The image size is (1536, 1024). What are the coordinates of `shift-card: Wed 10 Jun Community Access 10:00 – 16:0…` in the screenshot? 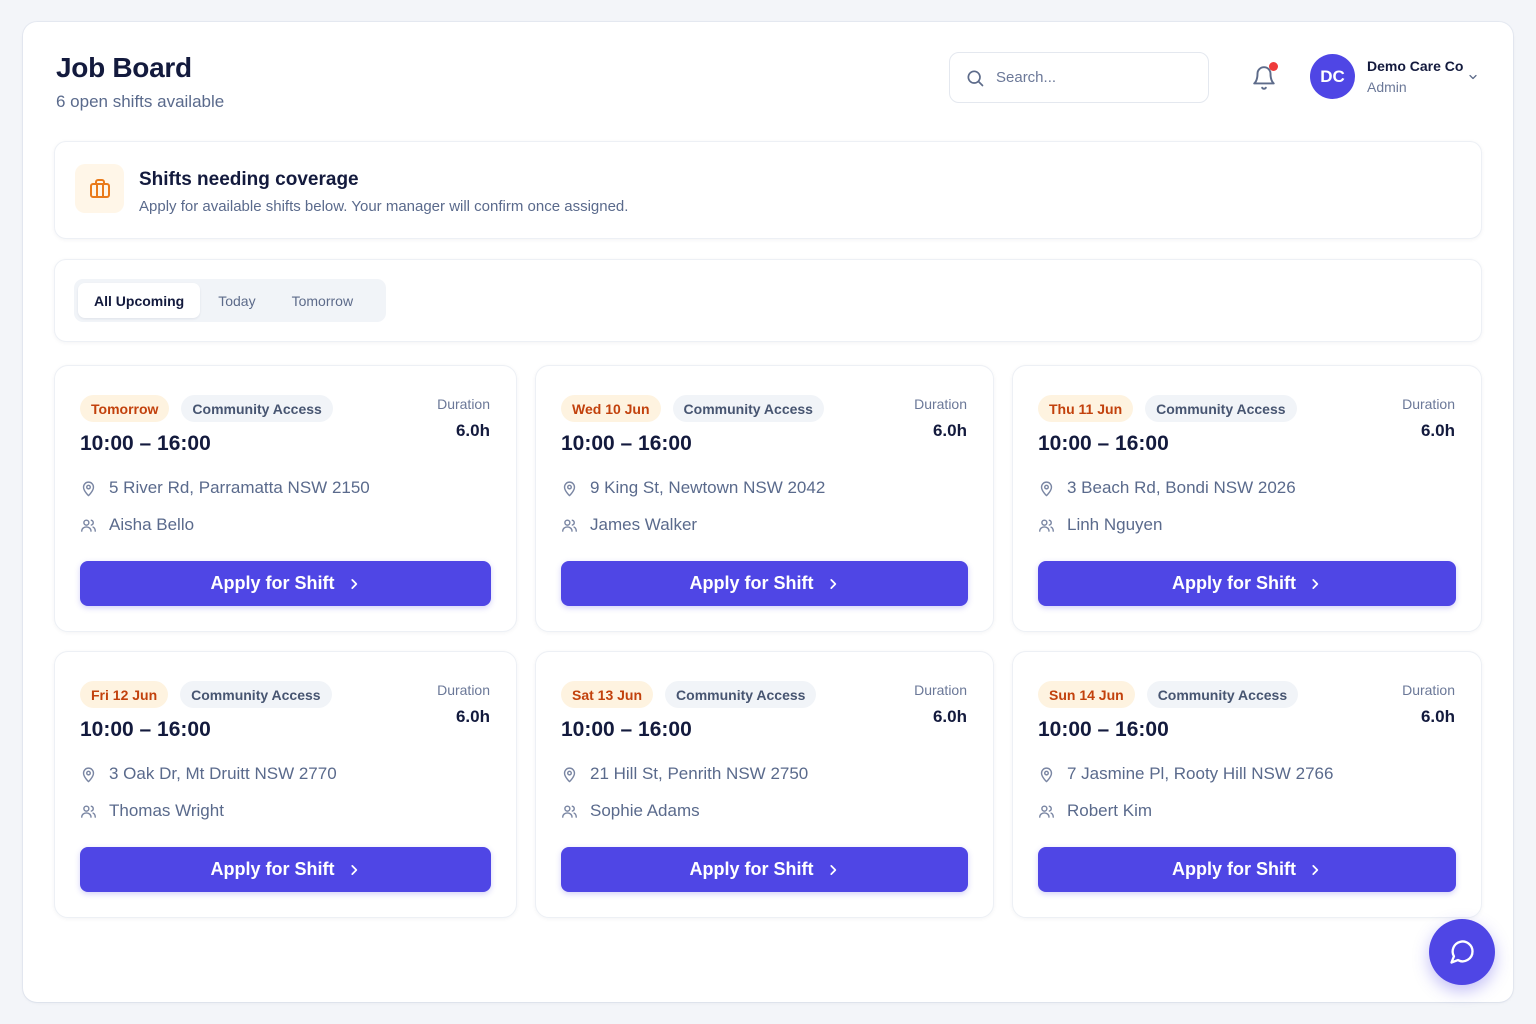 It's located at (764, 498).